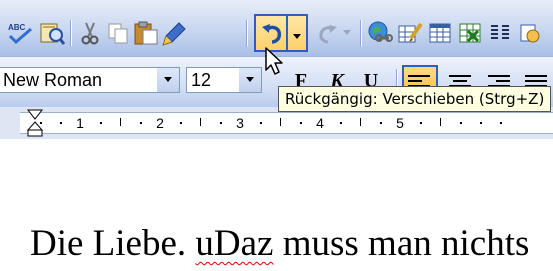 This screenshot has width=553, height=271. I want to click on font-name-combo: New Roman, so click(90, 80).